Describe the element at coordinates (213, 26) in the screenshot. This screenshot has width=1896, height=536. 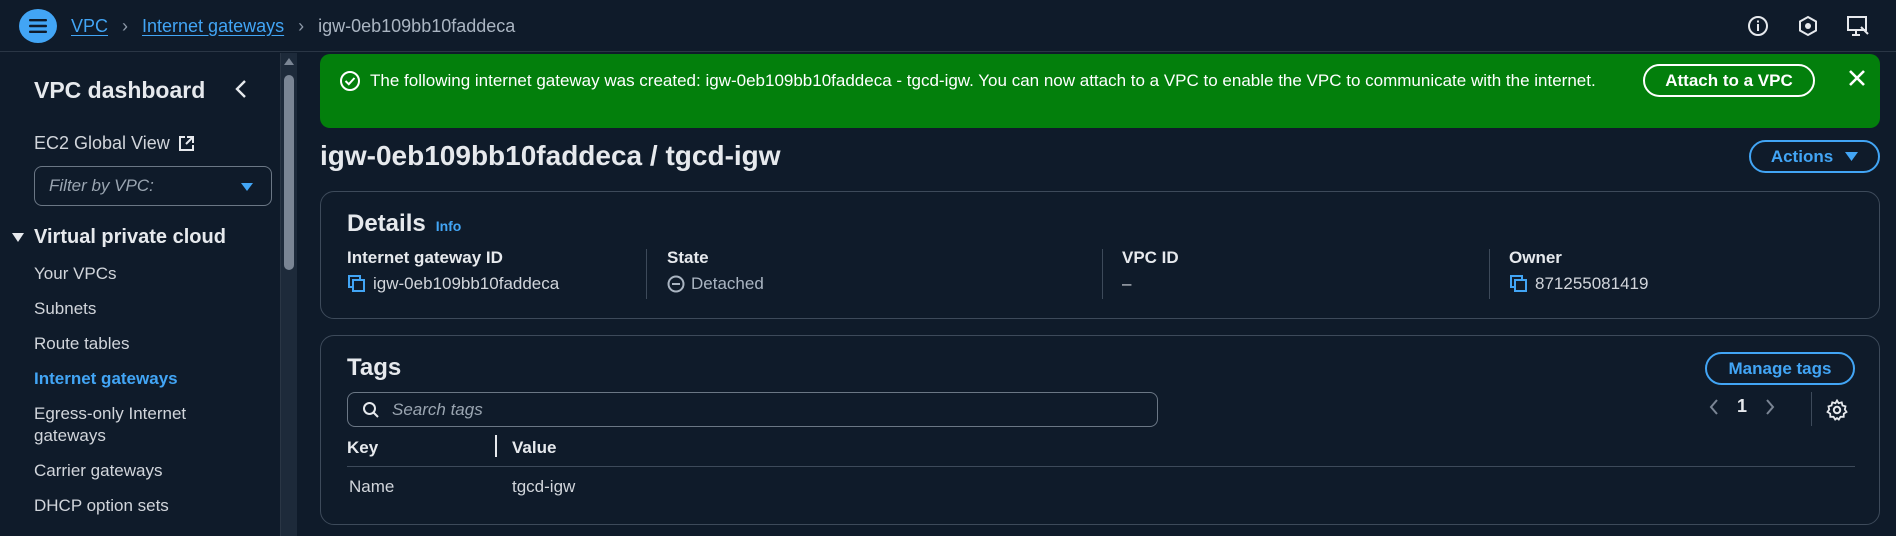
I see `breadcrumb-internet-gateways-link: Internet gateways` at that location.